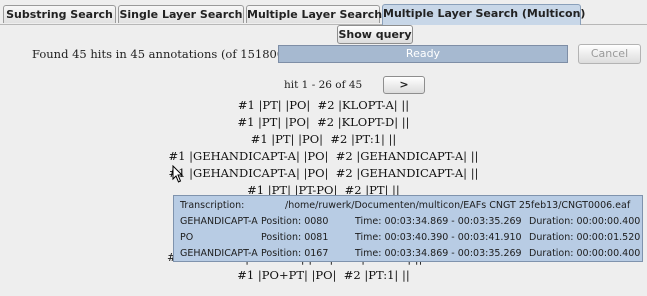 This screenshot has width=647, height=296. What do you see at coordinates (178, 174) in the screenshot?
I see `mouse-pointer-icon` at bounding box center [178, 174].